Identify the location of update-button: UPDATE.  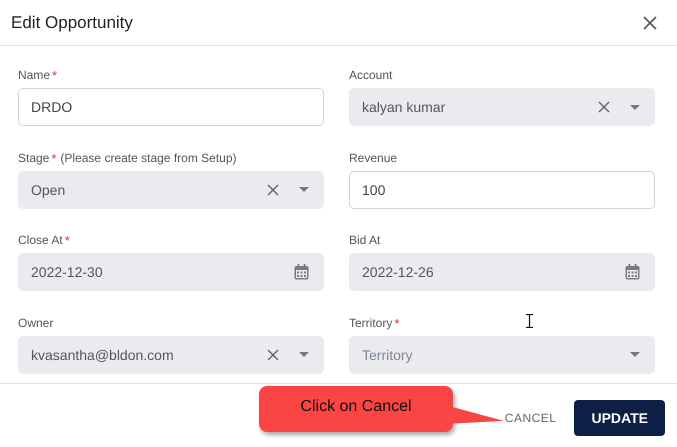
(619, 418).